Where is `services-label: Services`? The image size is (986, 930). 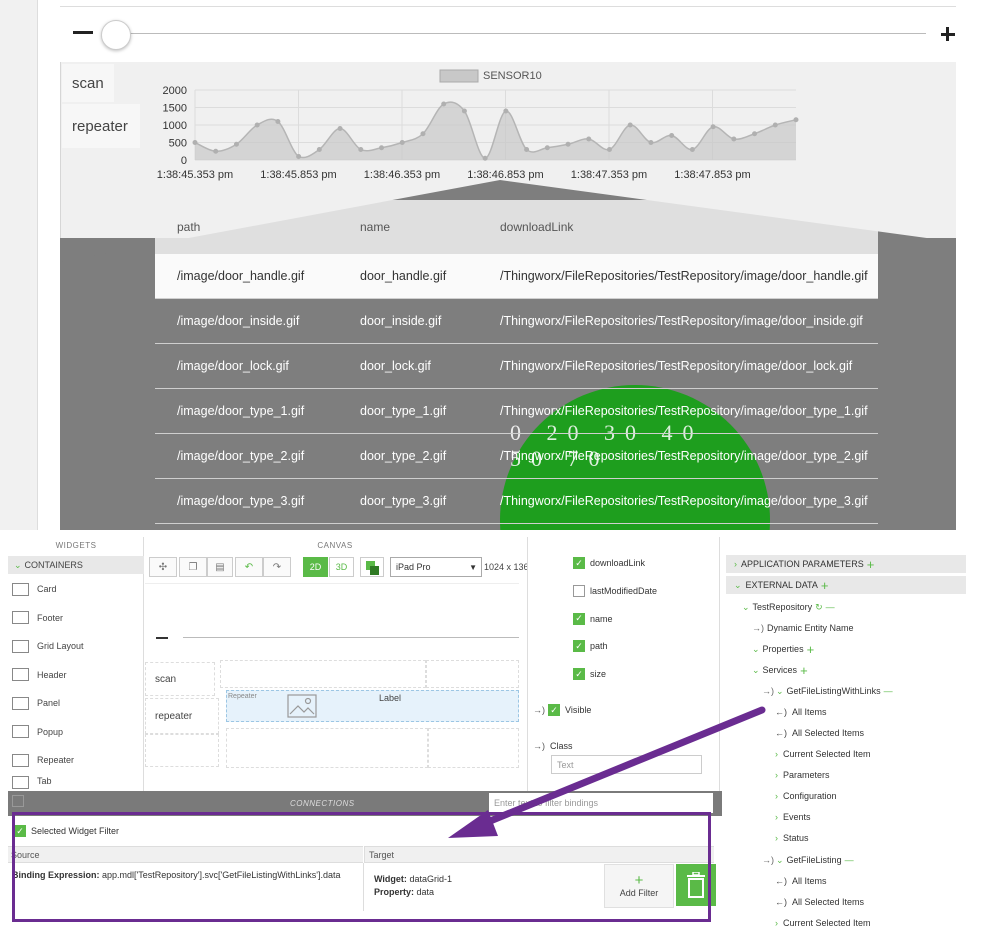
services-label: Services is located at coordinates (780, 670).